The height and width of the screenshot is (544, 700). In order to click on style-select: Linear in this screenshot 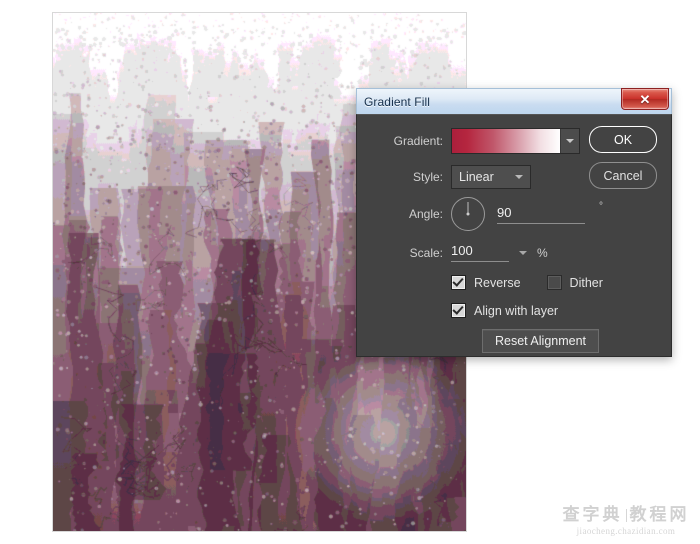, I will do `click(491, 177)`.